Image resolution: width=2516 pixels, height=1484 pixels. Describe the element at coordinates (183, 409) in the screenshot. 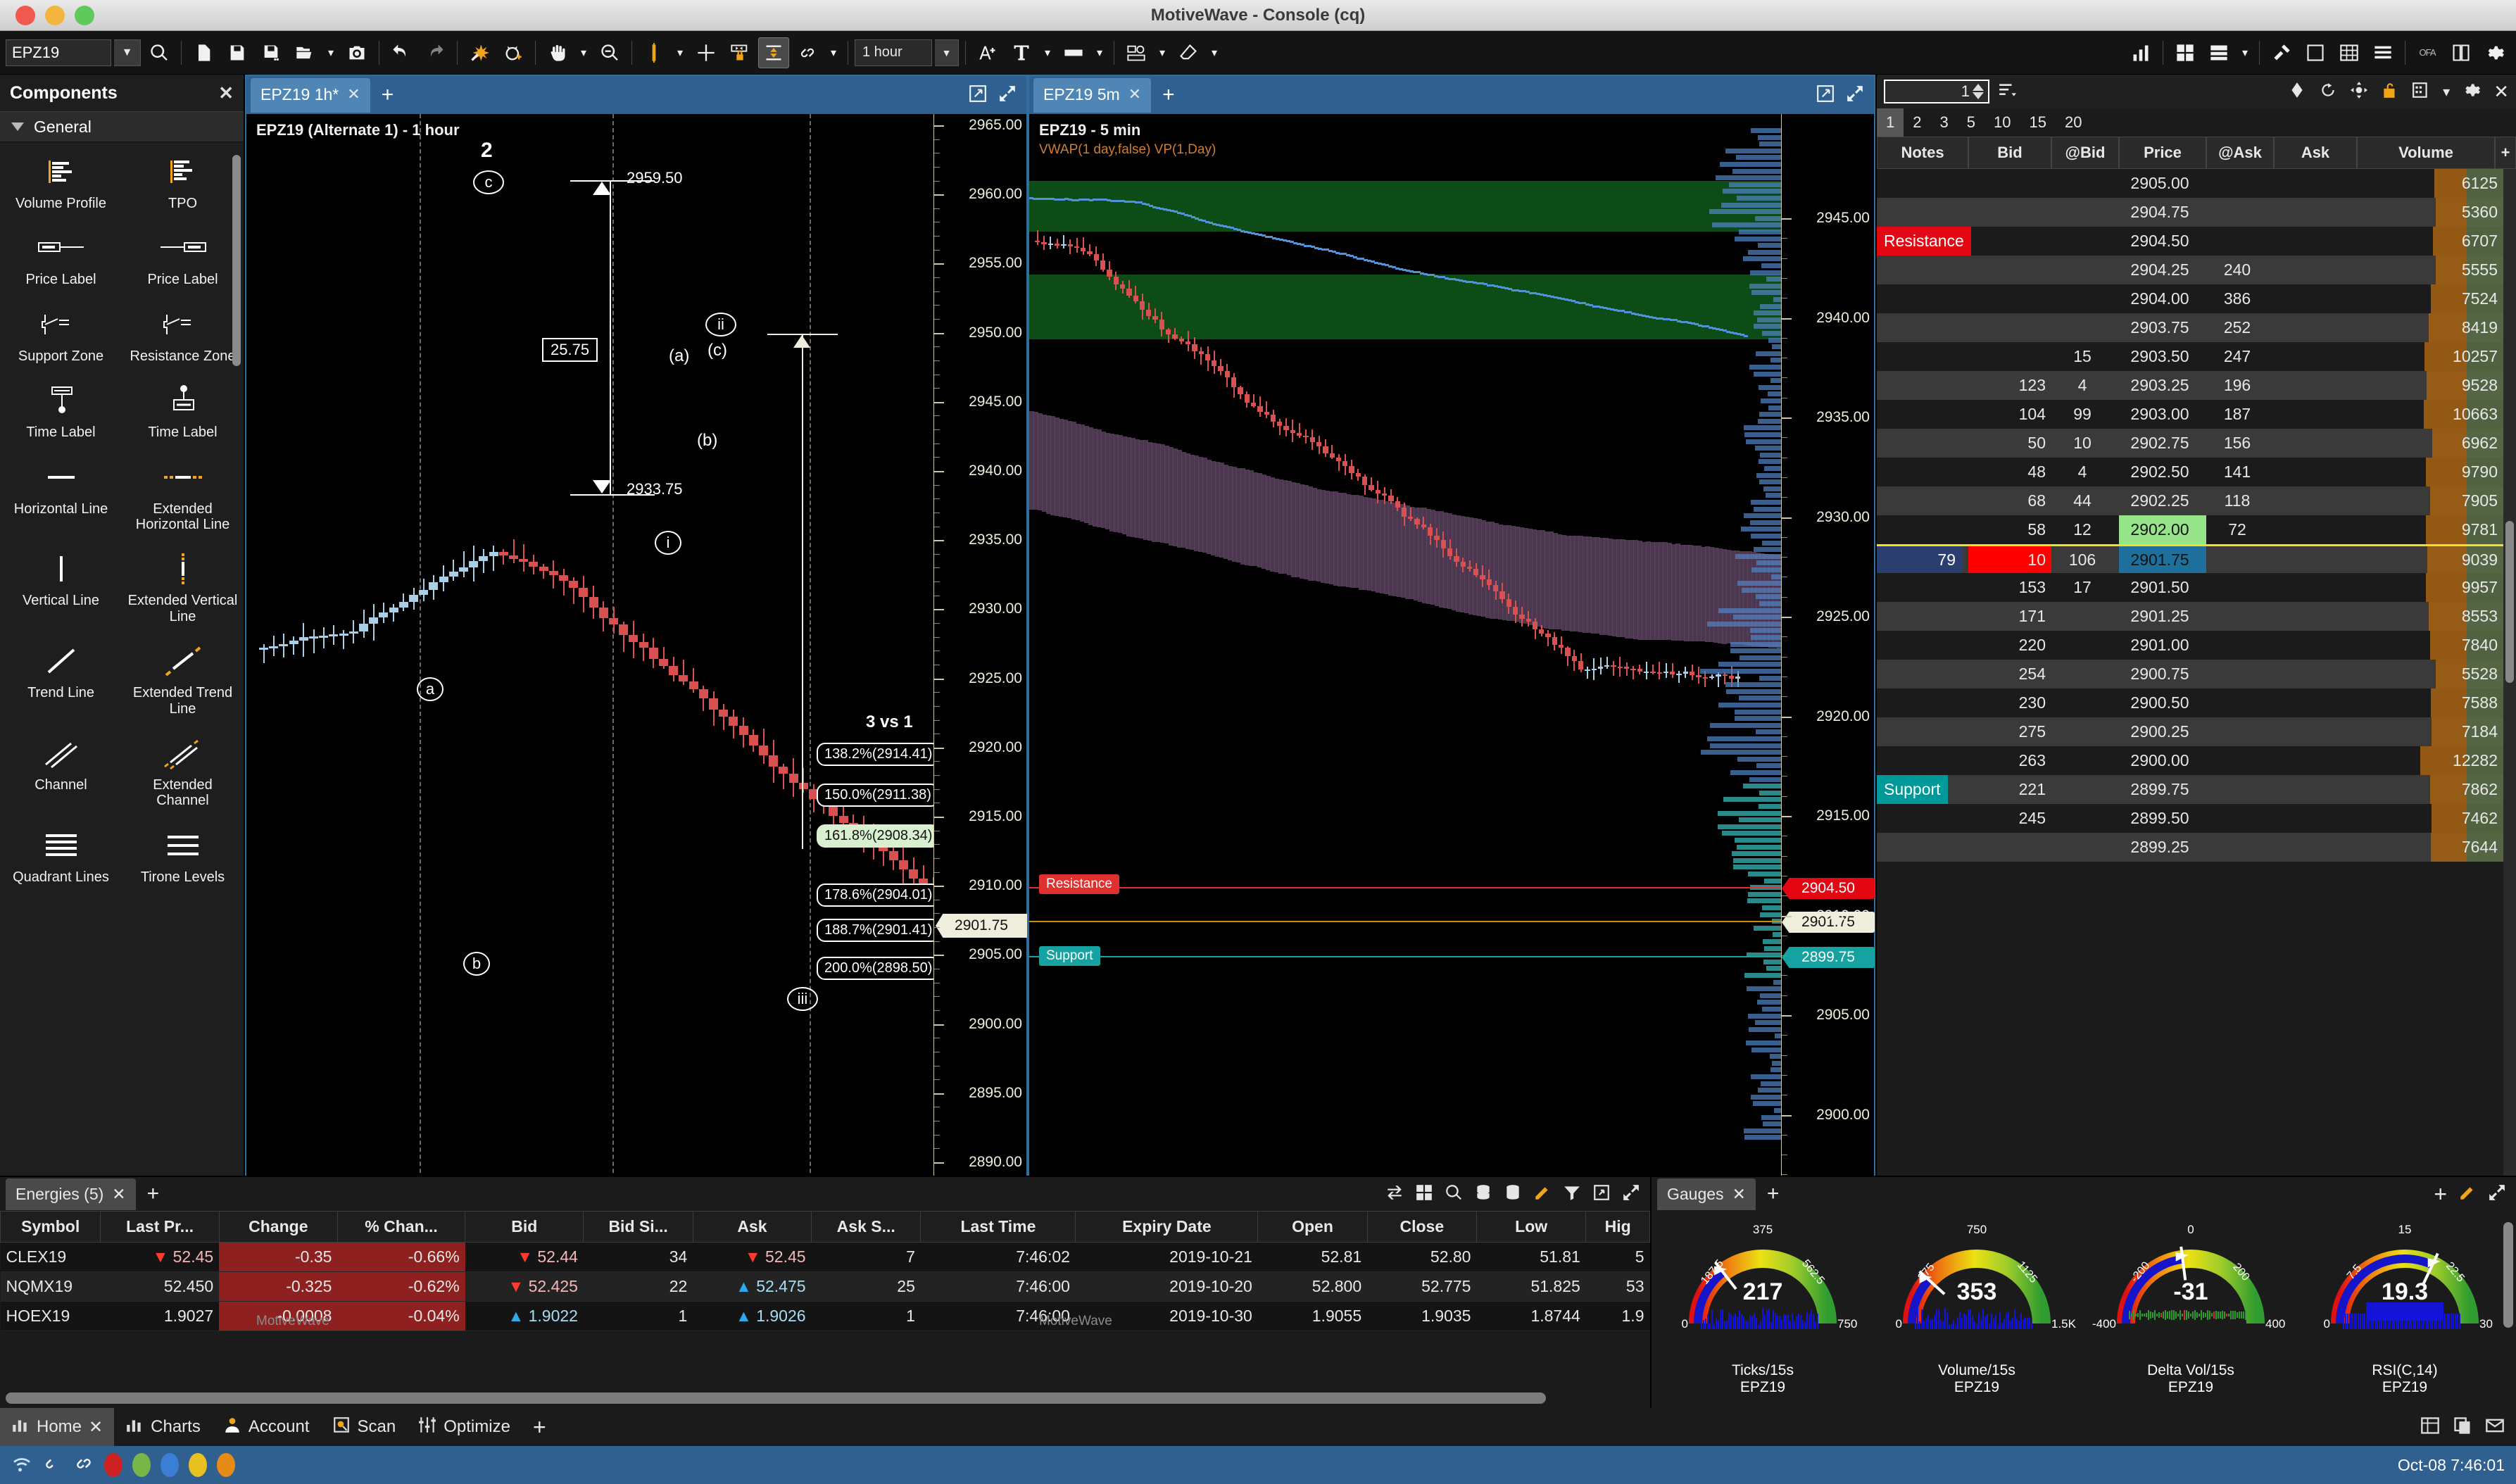

I see `component-time-label-up: Time Label` at that location.